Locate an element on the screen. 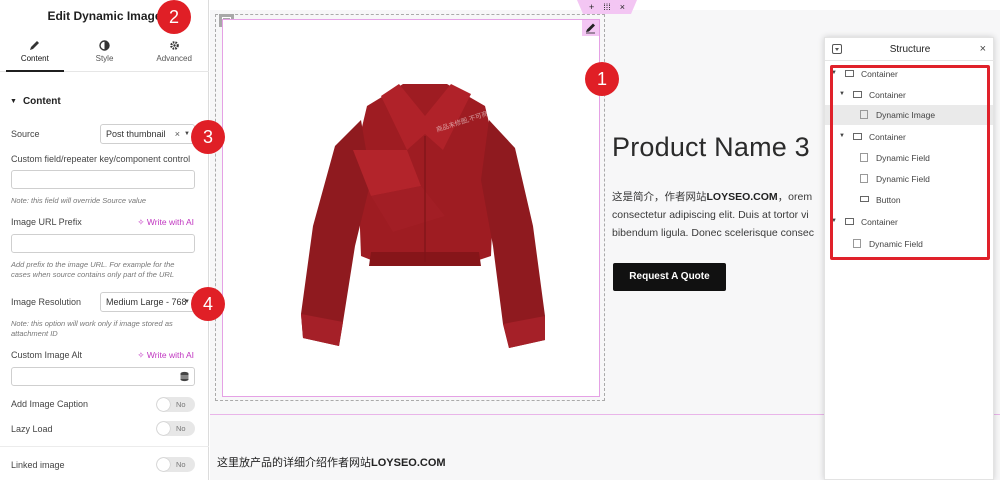 The width and height of the screenshot is (1000, 480). url-prefix-input is located at coordinates (103, 243).